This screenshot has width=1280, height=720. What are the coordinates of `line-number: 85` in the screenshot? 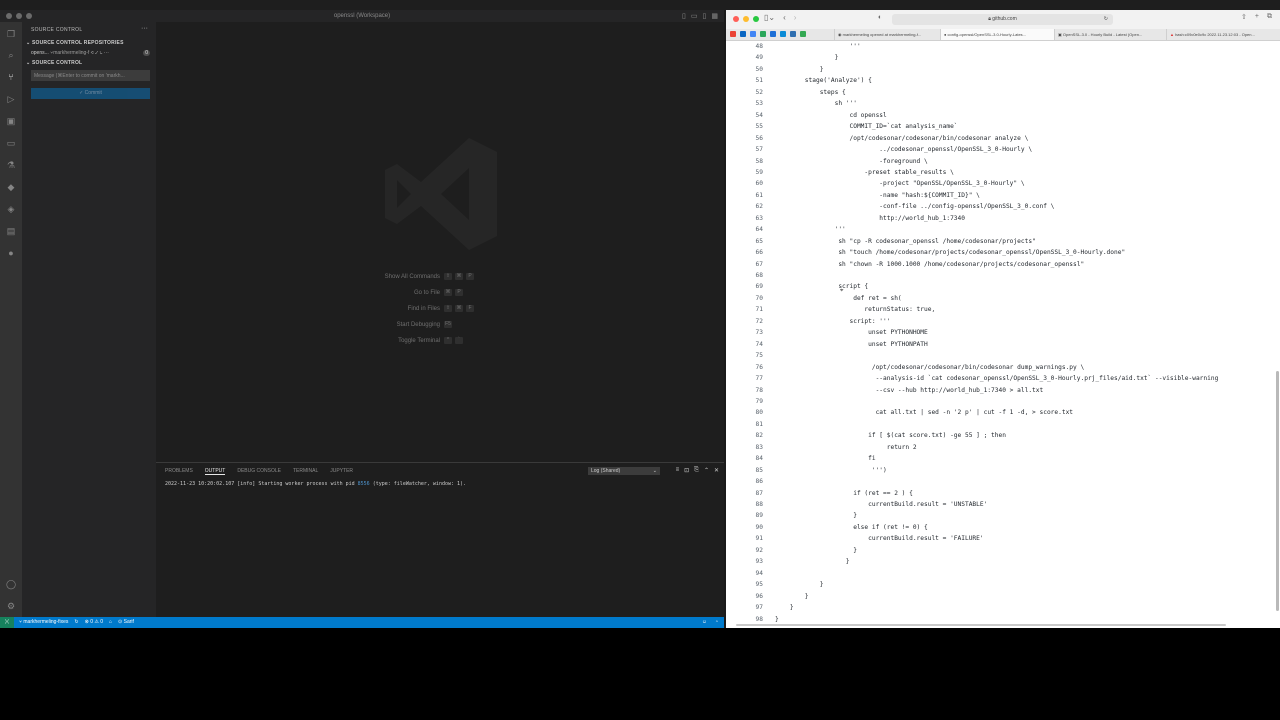 It's located at (744, 470).